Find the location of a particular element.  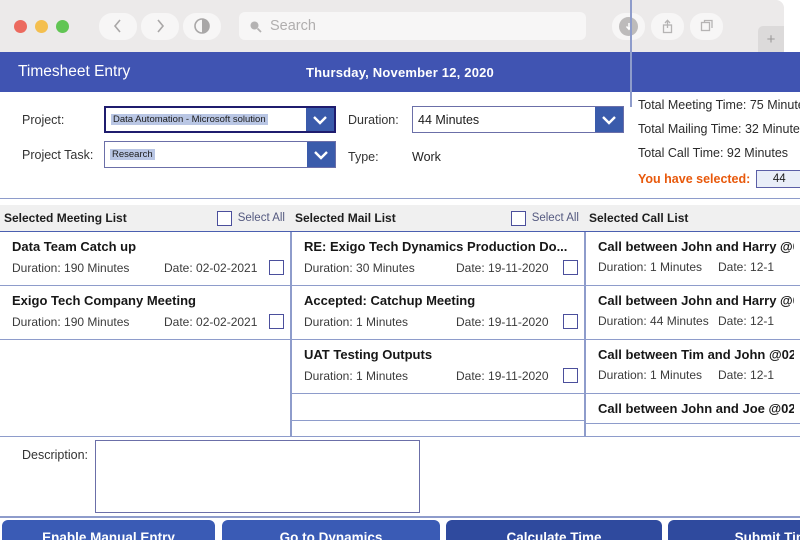

meeting-select-all-label: Select All is located at coordinates (261, 218).